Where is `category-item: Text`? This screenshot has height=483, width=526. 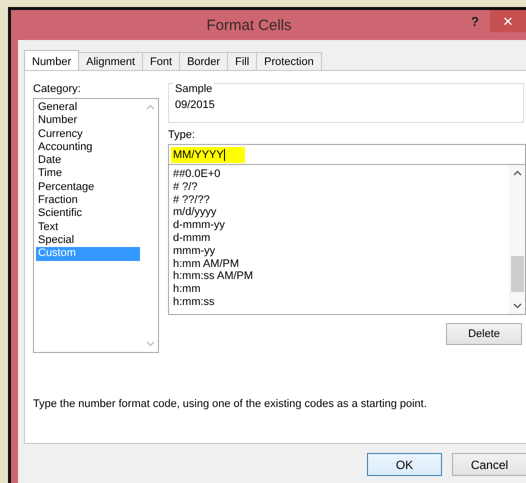 category-item: Text is located at coordinates (88, 227).